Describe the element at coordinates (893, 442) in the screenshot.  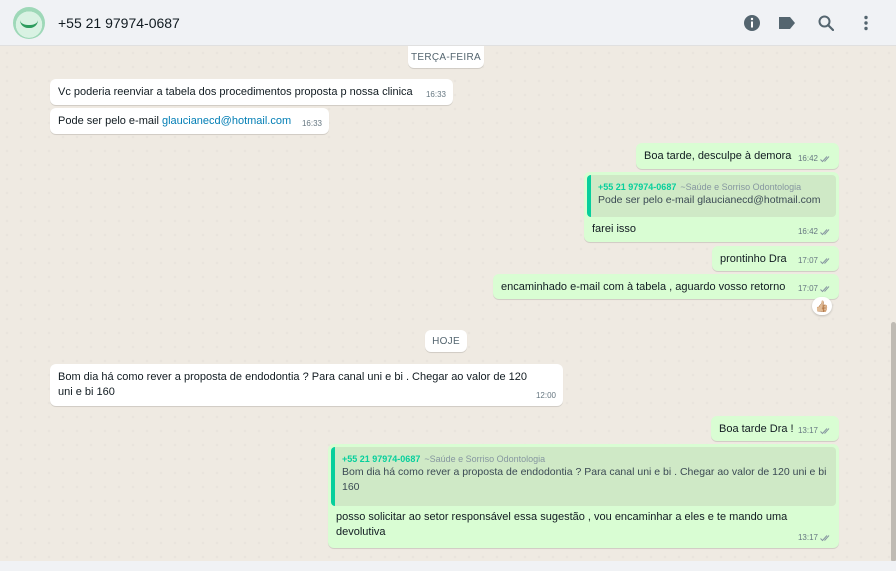
I see `chat-scrollbar` at that location.